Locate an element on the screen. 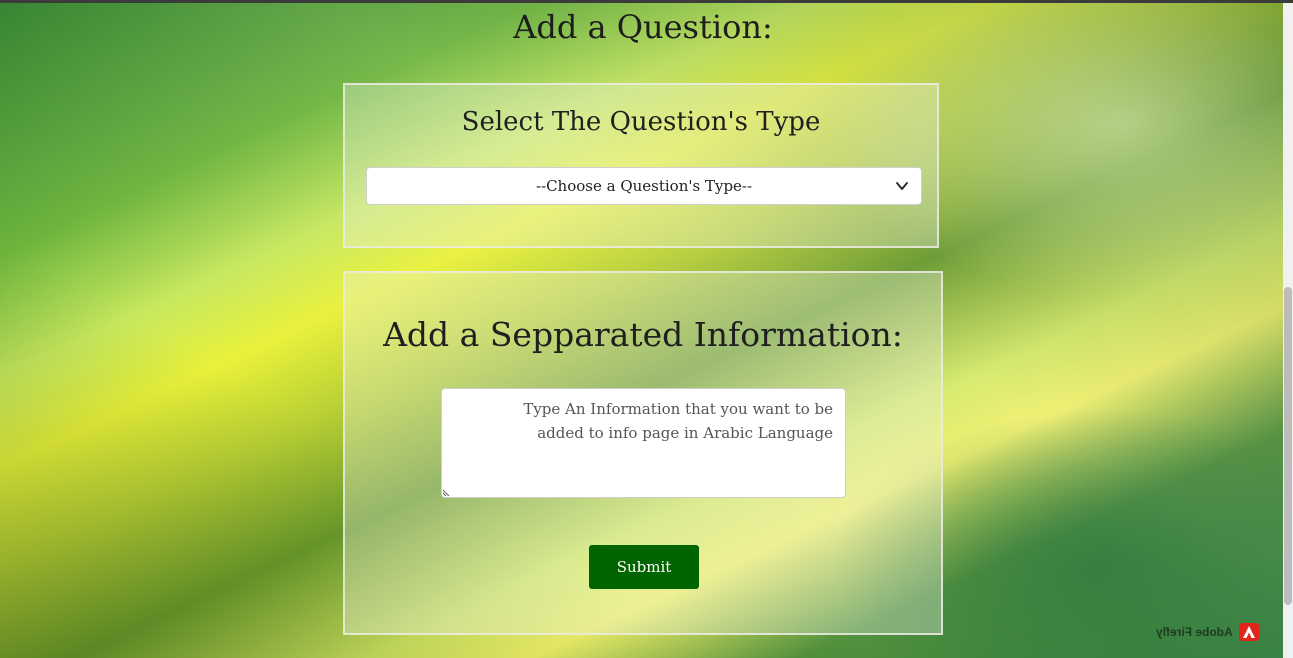 The image size is (1293, 658). submit-button: Submit is located at coordinates (644, 567).